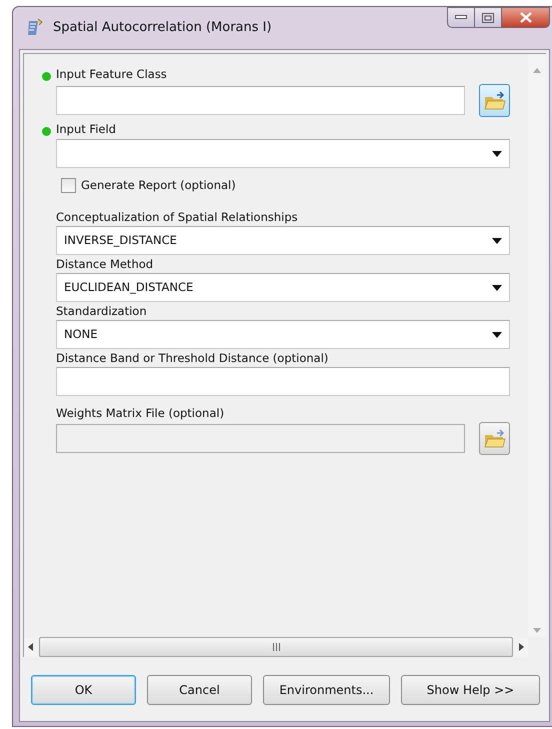  I want to click on scrollbar-thumb, so click(276, 647).